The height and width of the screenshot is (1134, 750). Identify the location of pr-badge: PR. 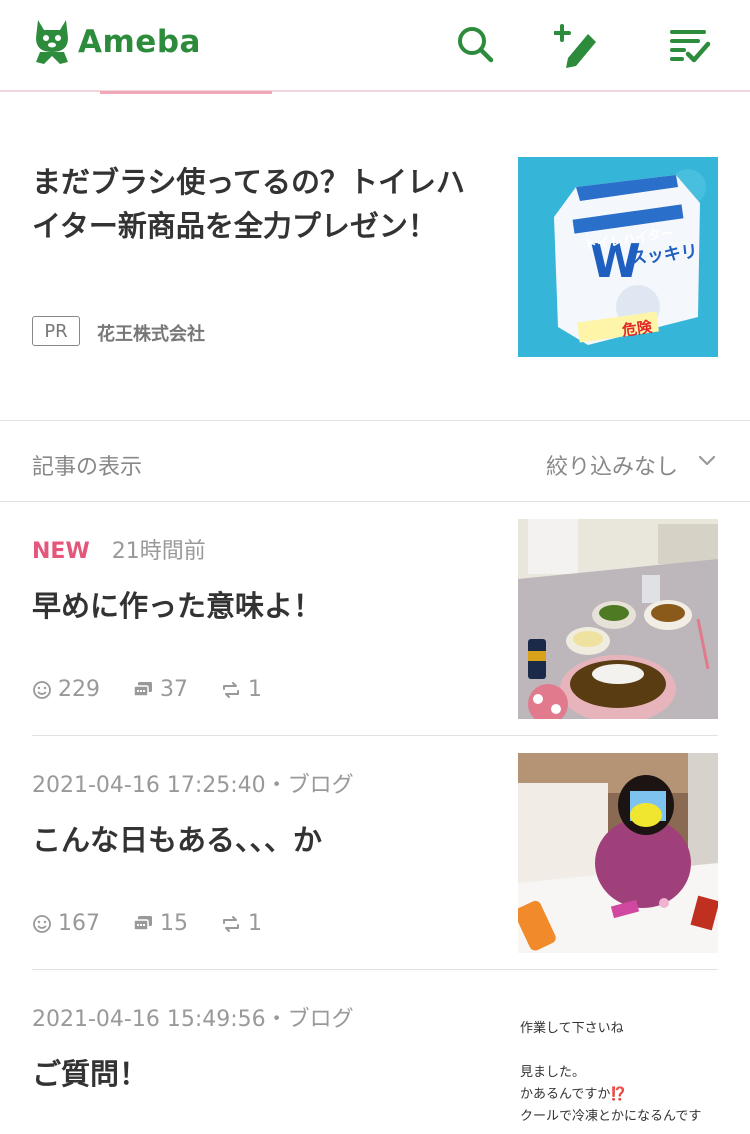
(56, 331).